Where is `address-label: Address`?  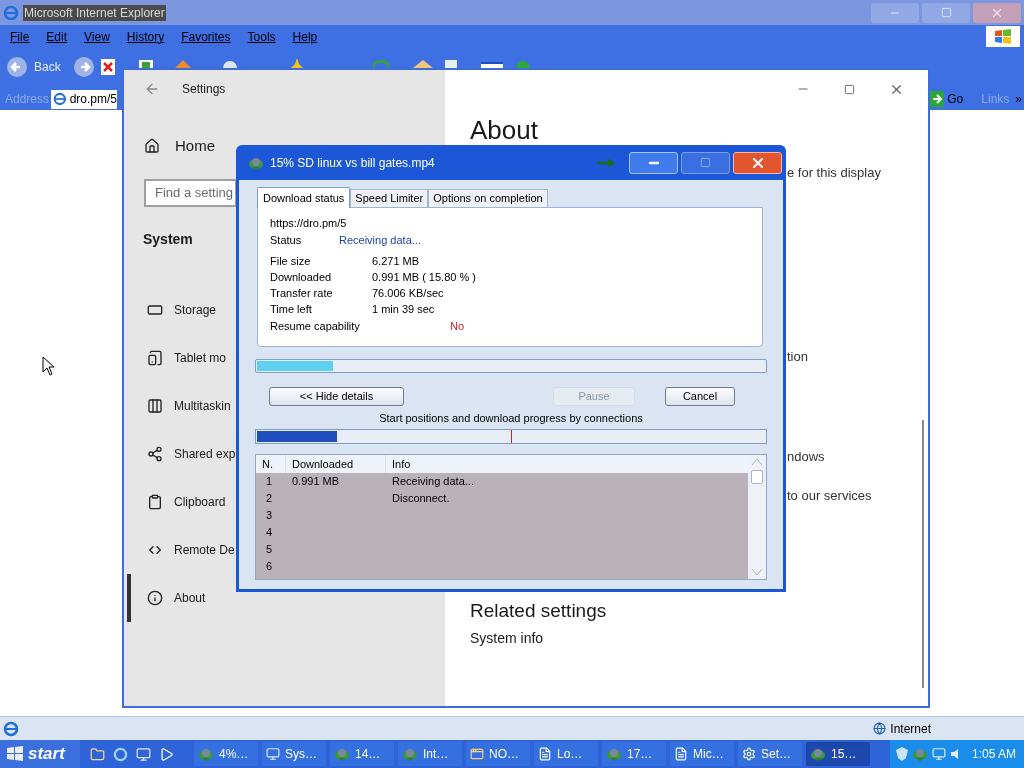 address-label: Address is located at coordinates (27, 99).